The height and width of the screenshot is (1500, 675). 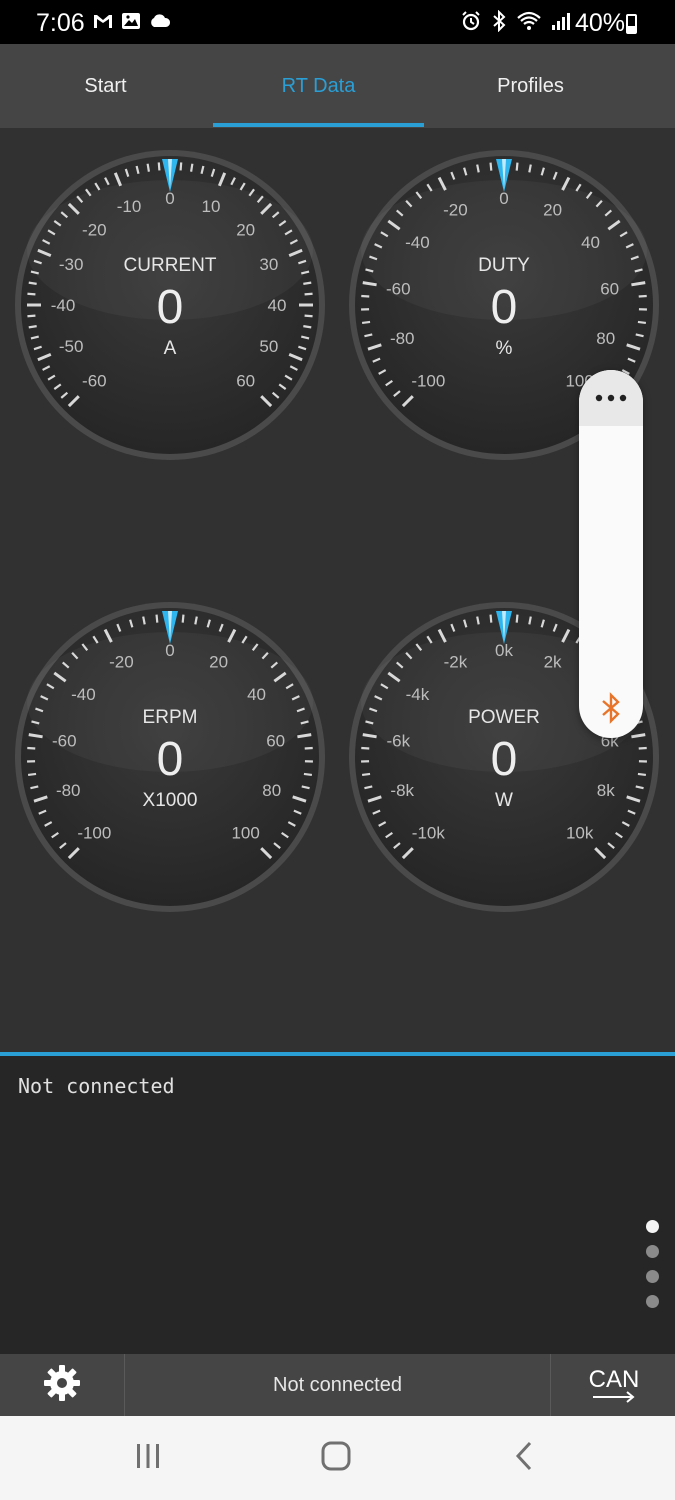 I want to click on back-icon, so click(x=524, y=1458).